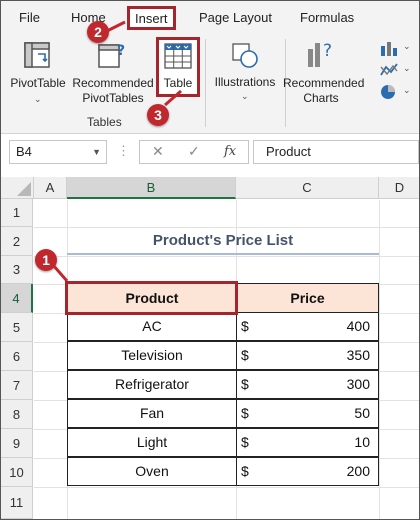 This screenshot has width=420, height=520. What do you see at coordinates (358, 326) in the screenshot?
I see `price-value: 400` at bounding box center [358, 326].